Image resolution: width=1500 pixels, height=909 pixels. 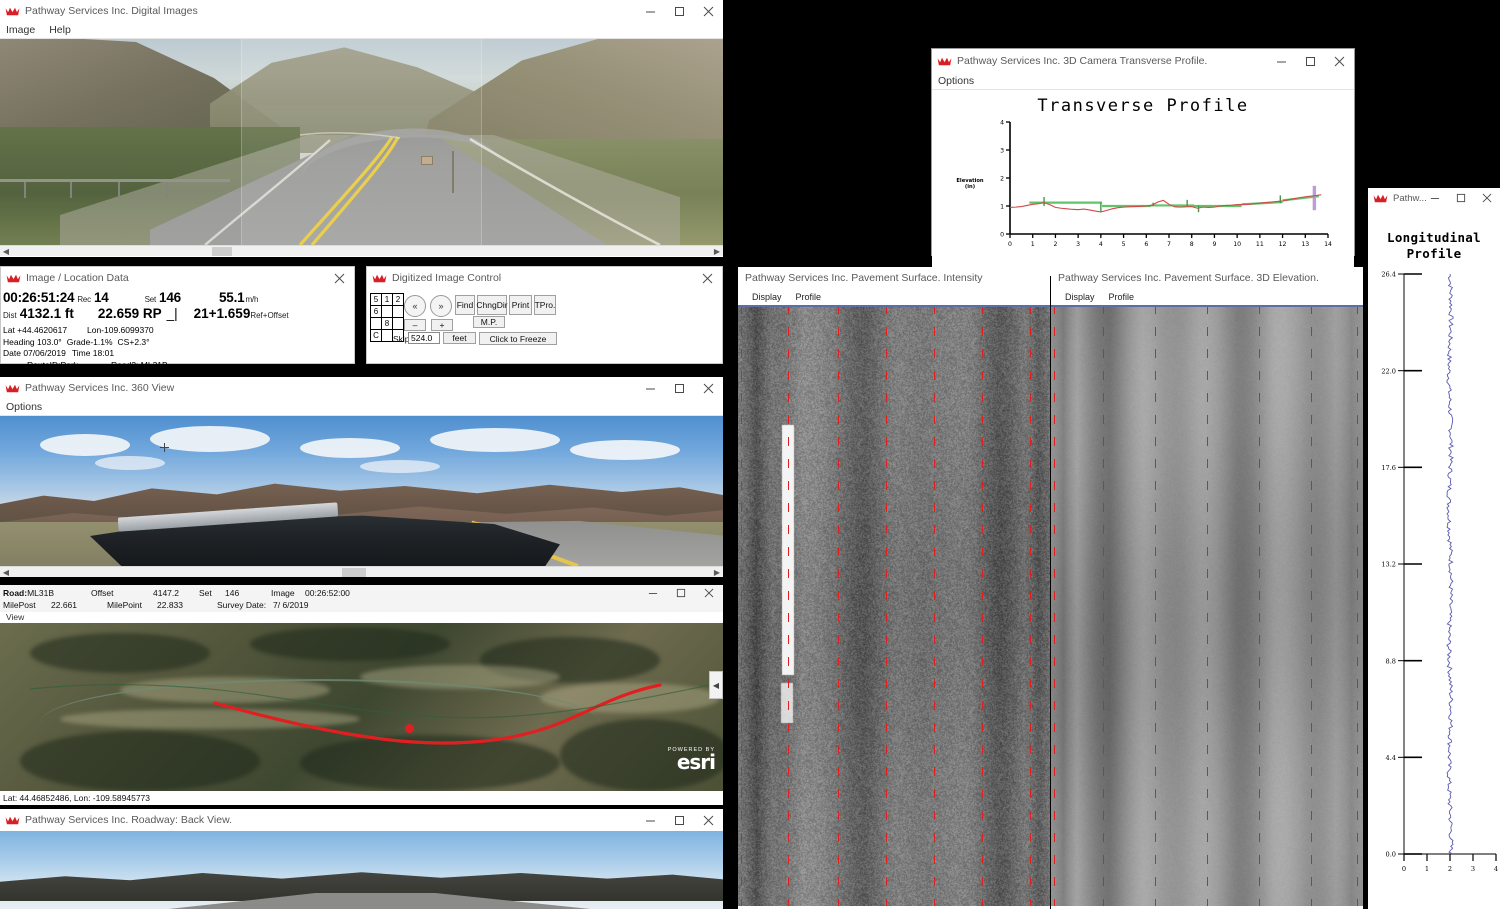 I want to click on zoom-out-button: –, so click(x=415, y=325).